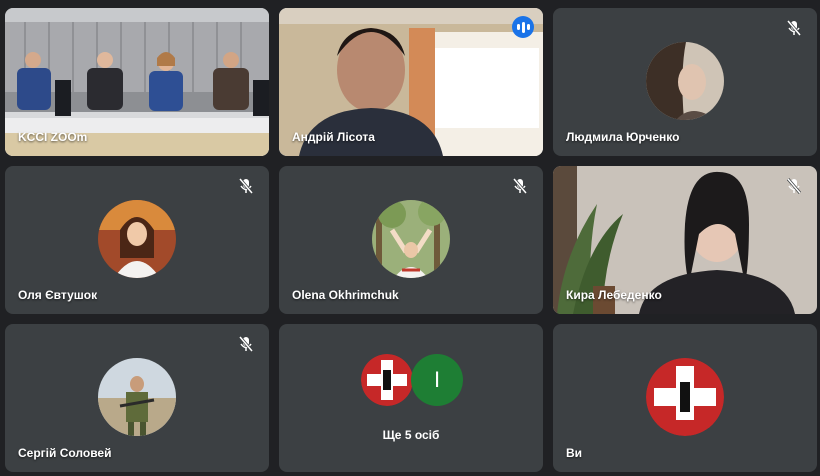 This screenshot has width=820, height=476. I want to click on participant-tile-kyra-lebedenko: Кира Лебеденко, so click(685, 240).